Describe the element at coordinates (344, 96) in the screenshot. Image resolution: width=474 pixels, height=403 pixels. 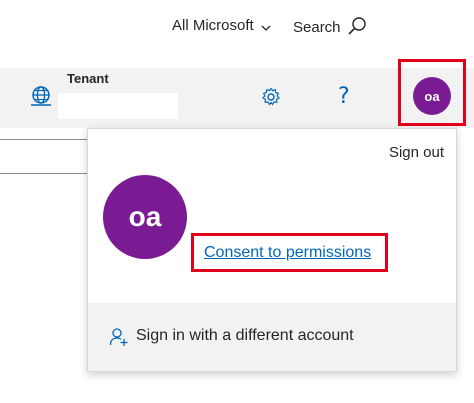
I see `help-icon: ?` at that location.